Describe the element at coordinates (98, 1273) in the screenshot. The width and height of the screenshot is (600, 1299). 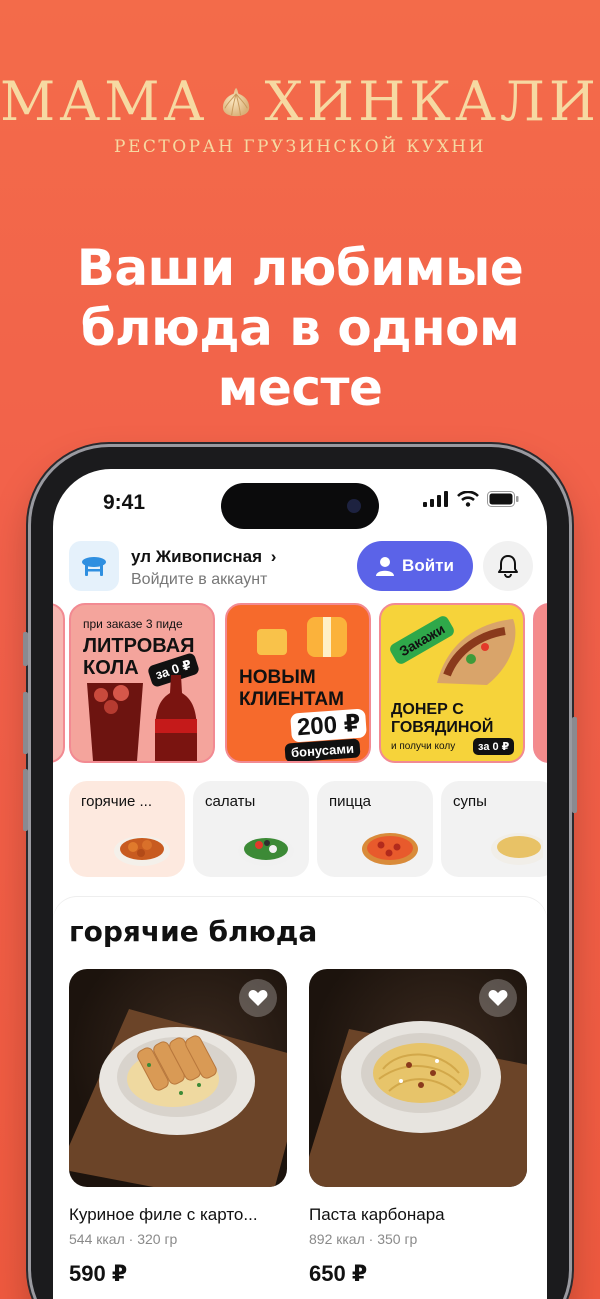
I see `product-price: 590 ₽` at that location.